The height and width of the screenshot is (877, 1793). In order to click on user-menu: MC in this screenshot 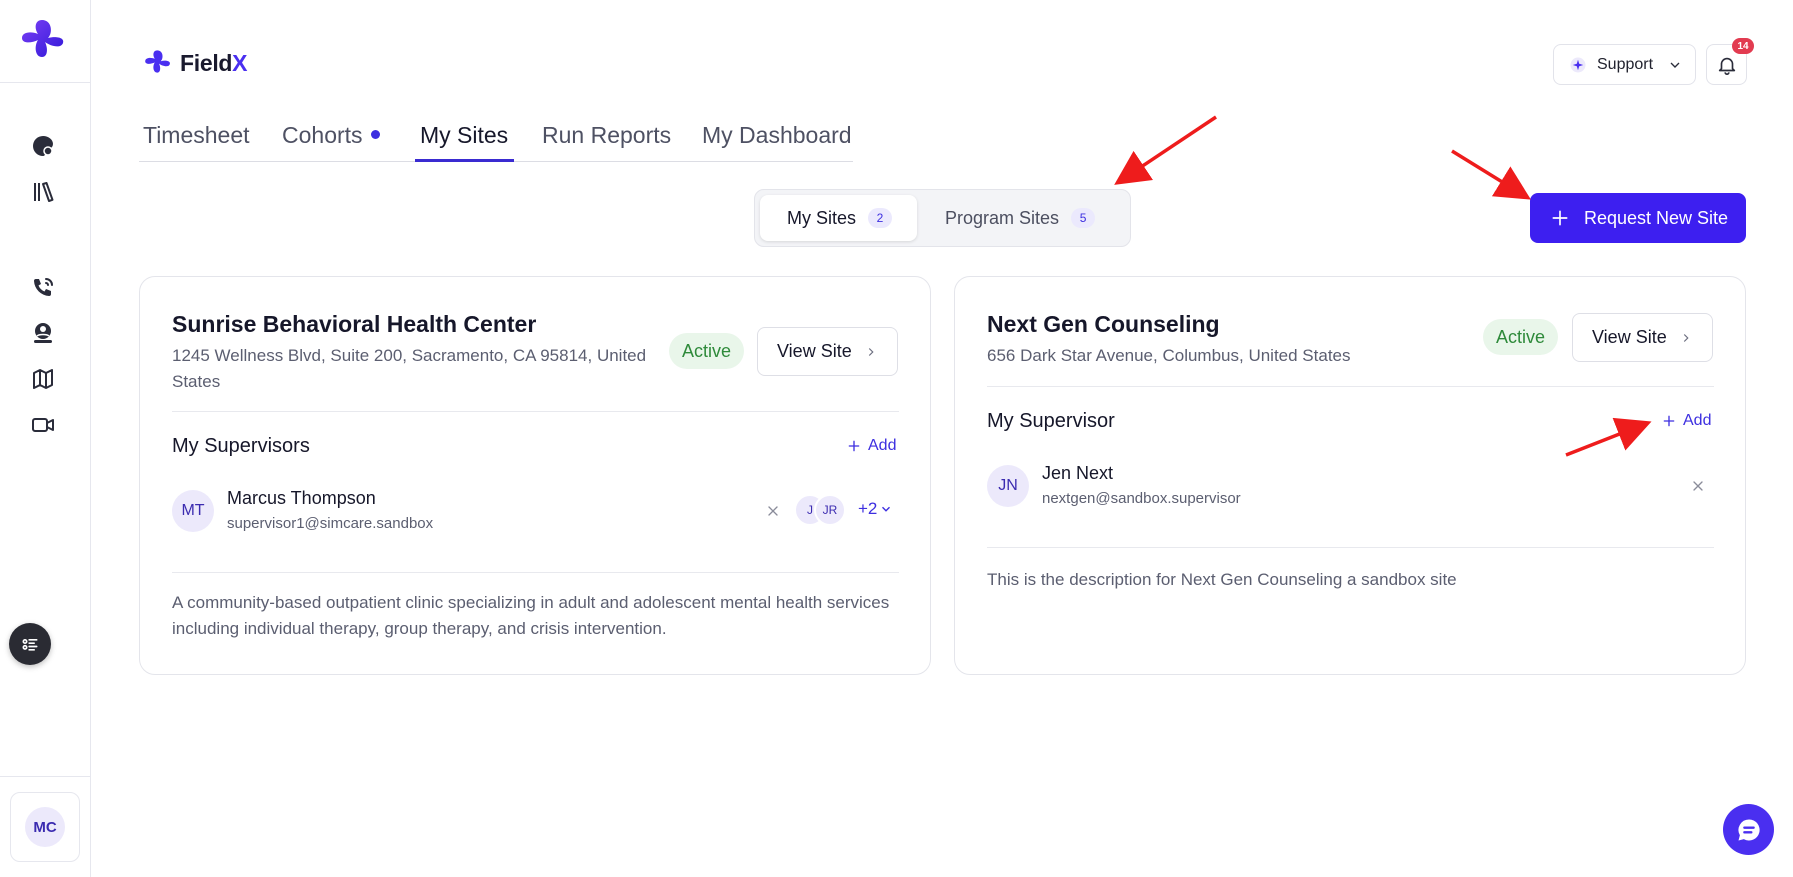, I will do `click(45, 827)`.